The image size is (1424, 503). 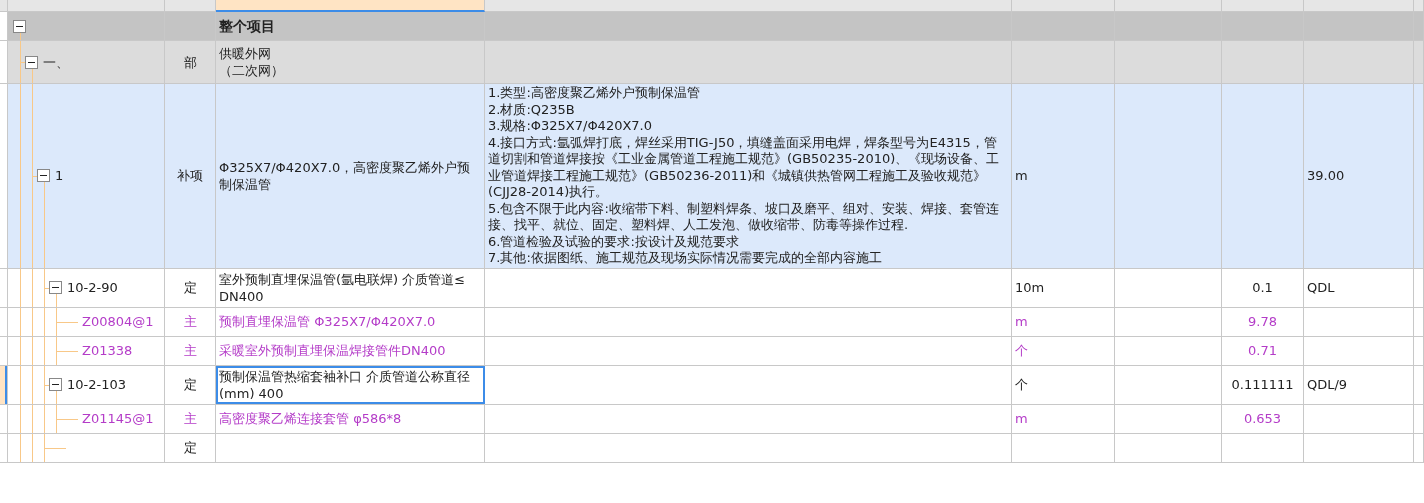 What do you see at coordinates (190, 176) in the screenshot?
I see `type-label: 补项` at bounding box center [190, 176].